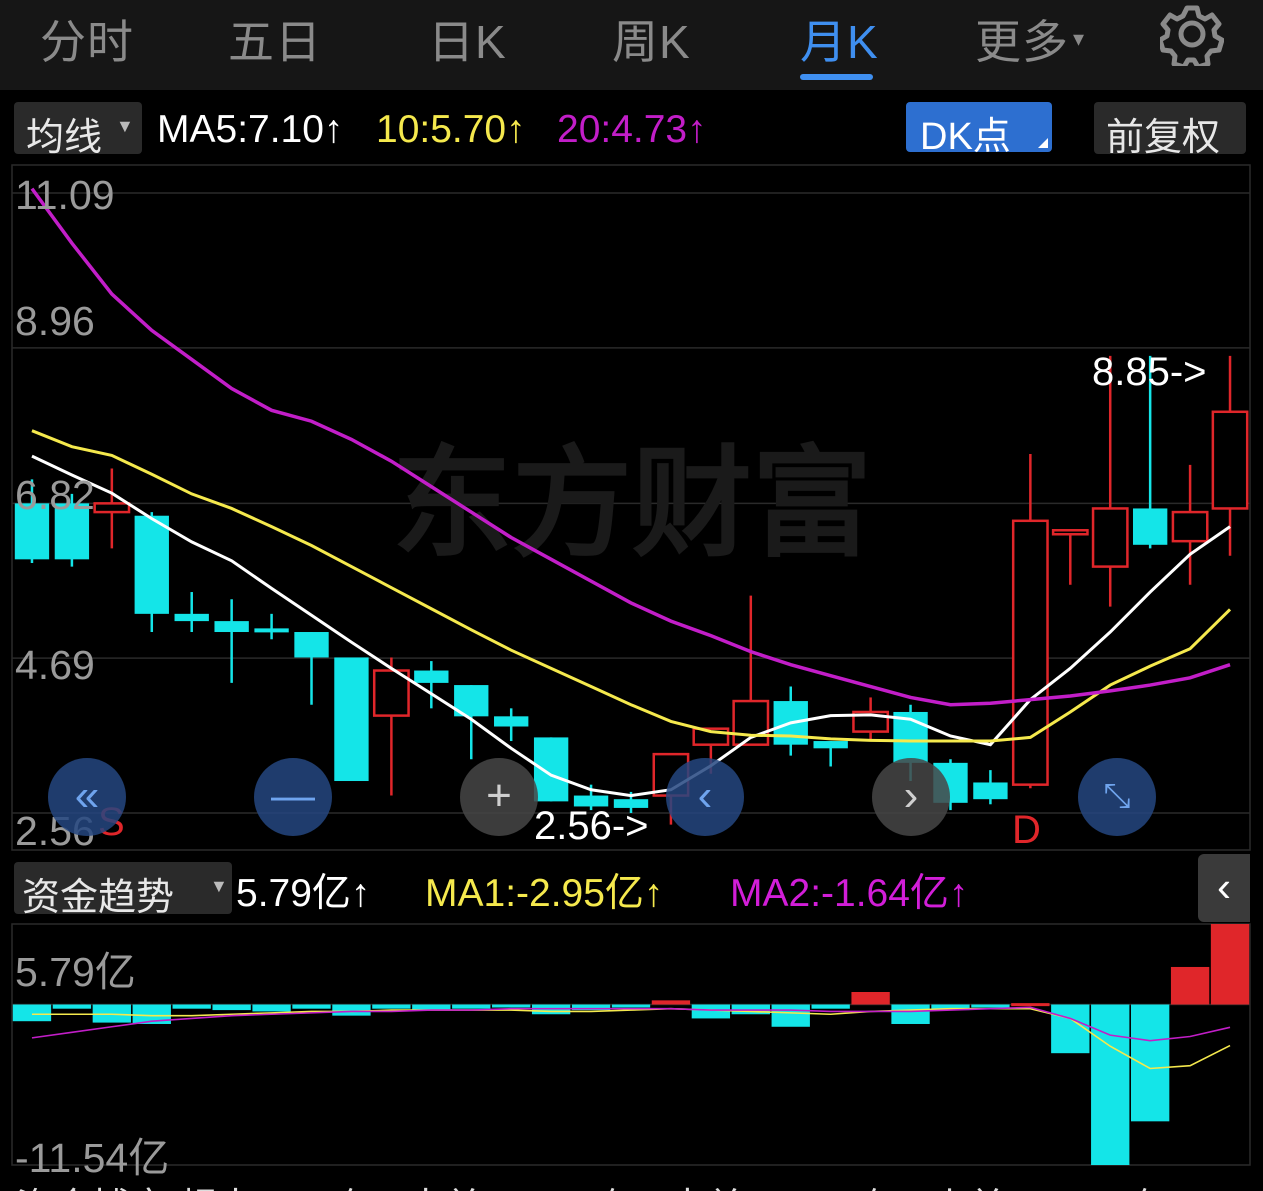  I want to click on fund-ma2-line, so click(631, 1024).